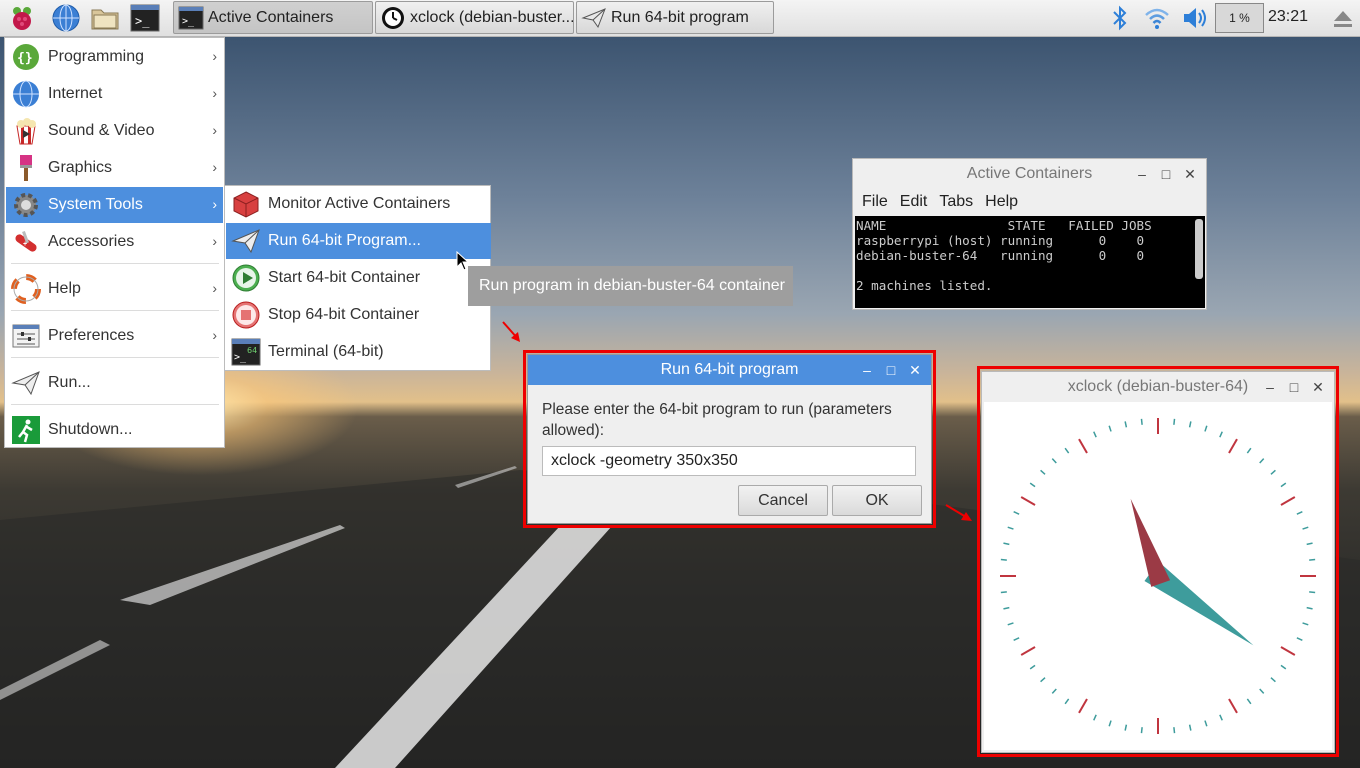 The width and height of the screenshot is (1360, 768). Describe the element at coordinates (1029, 174) in the screenshot. I see `window-titlebar: Active Containers – □ ✕` at that location.